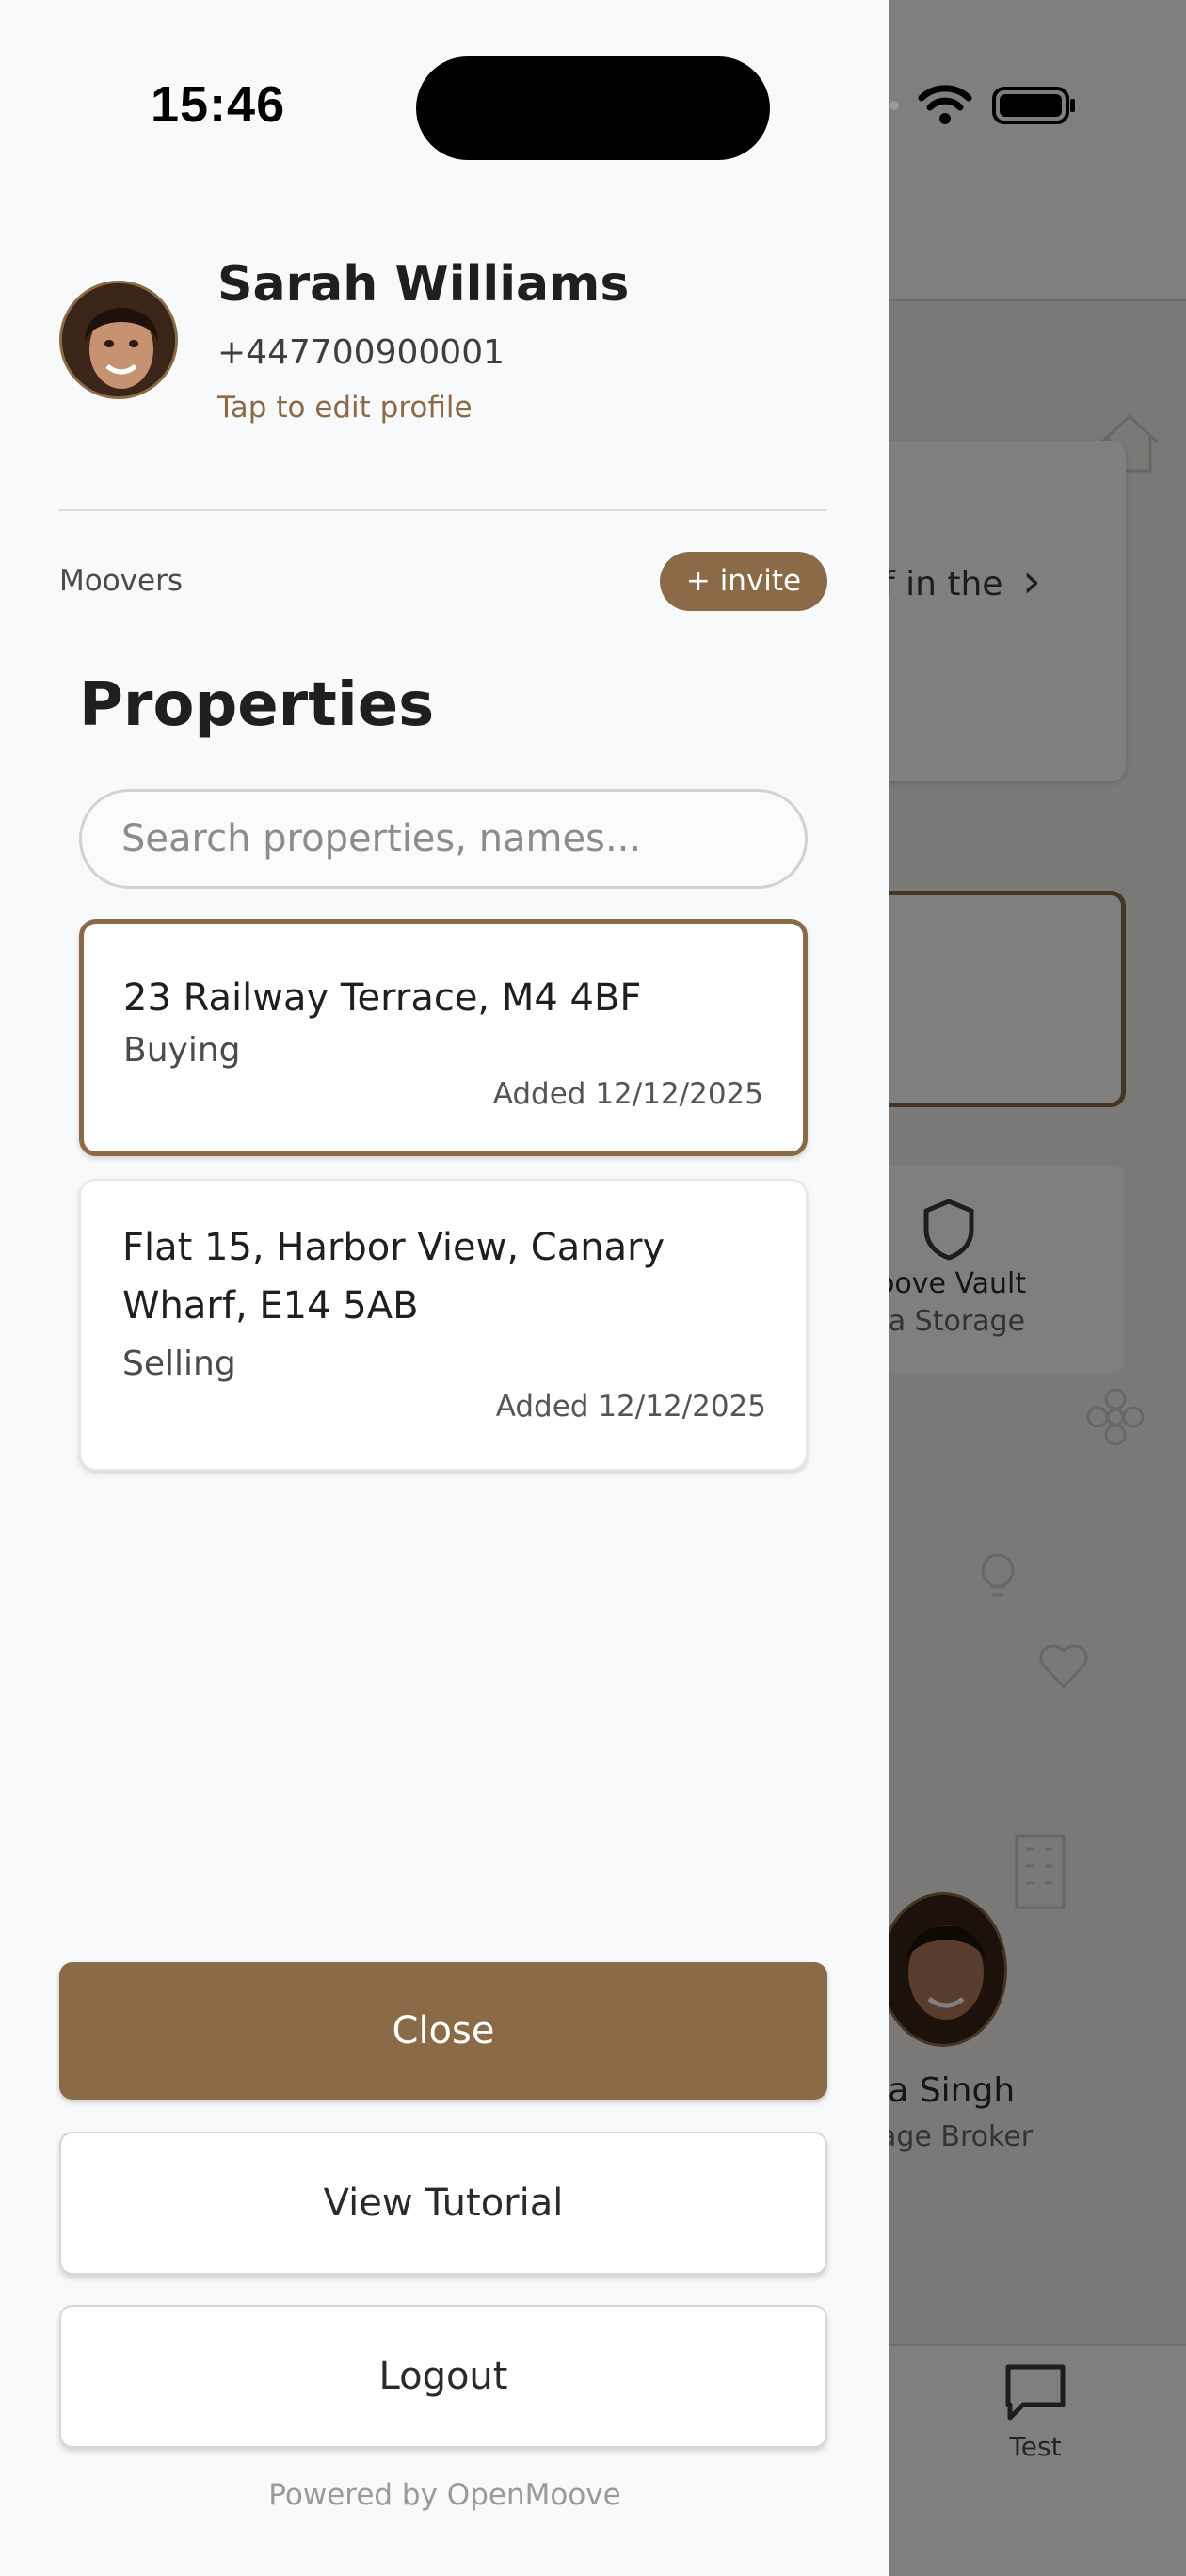 This screenshot has height=2576, width=1186. What do you see at coordinates (121, 581) in the screenshot?
I see `moovers-section-label: Moovers` at bounding box center [121, 581].